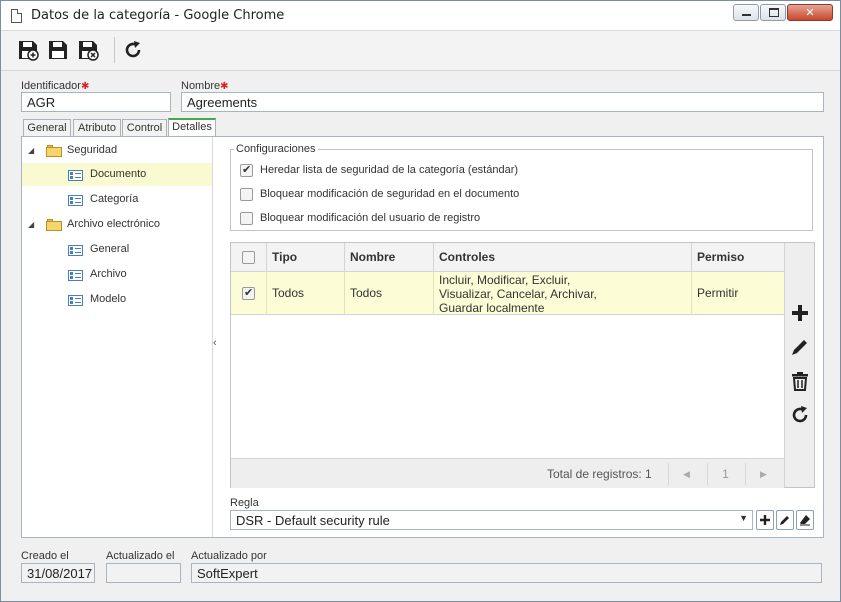 This screenshot has width=841, height=602. What do you see at coordinates (799, 365) in the screenshot?
I see `grid-actions` at bounding box center [799, 365].